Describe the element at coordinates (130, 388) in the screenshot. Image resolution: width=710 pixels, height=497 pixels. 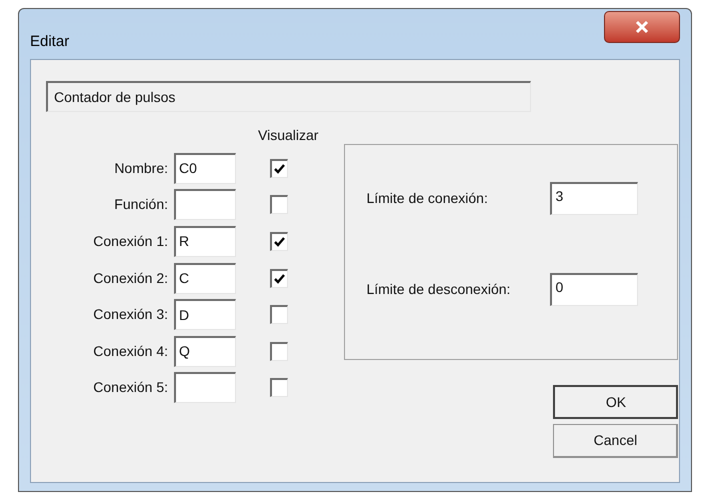
I see `field-label: Conexión 5:` at that location.